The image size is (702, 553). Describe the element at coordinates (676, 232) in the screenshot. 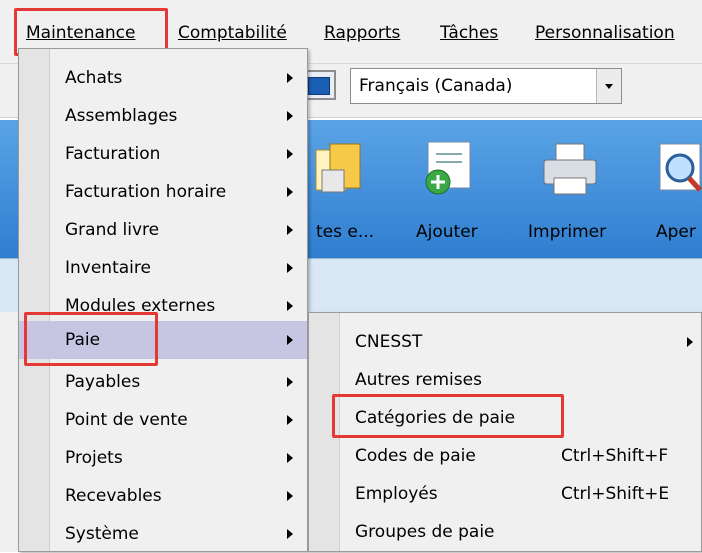

I see `ribbon-label-apercu: Aper` at that location.